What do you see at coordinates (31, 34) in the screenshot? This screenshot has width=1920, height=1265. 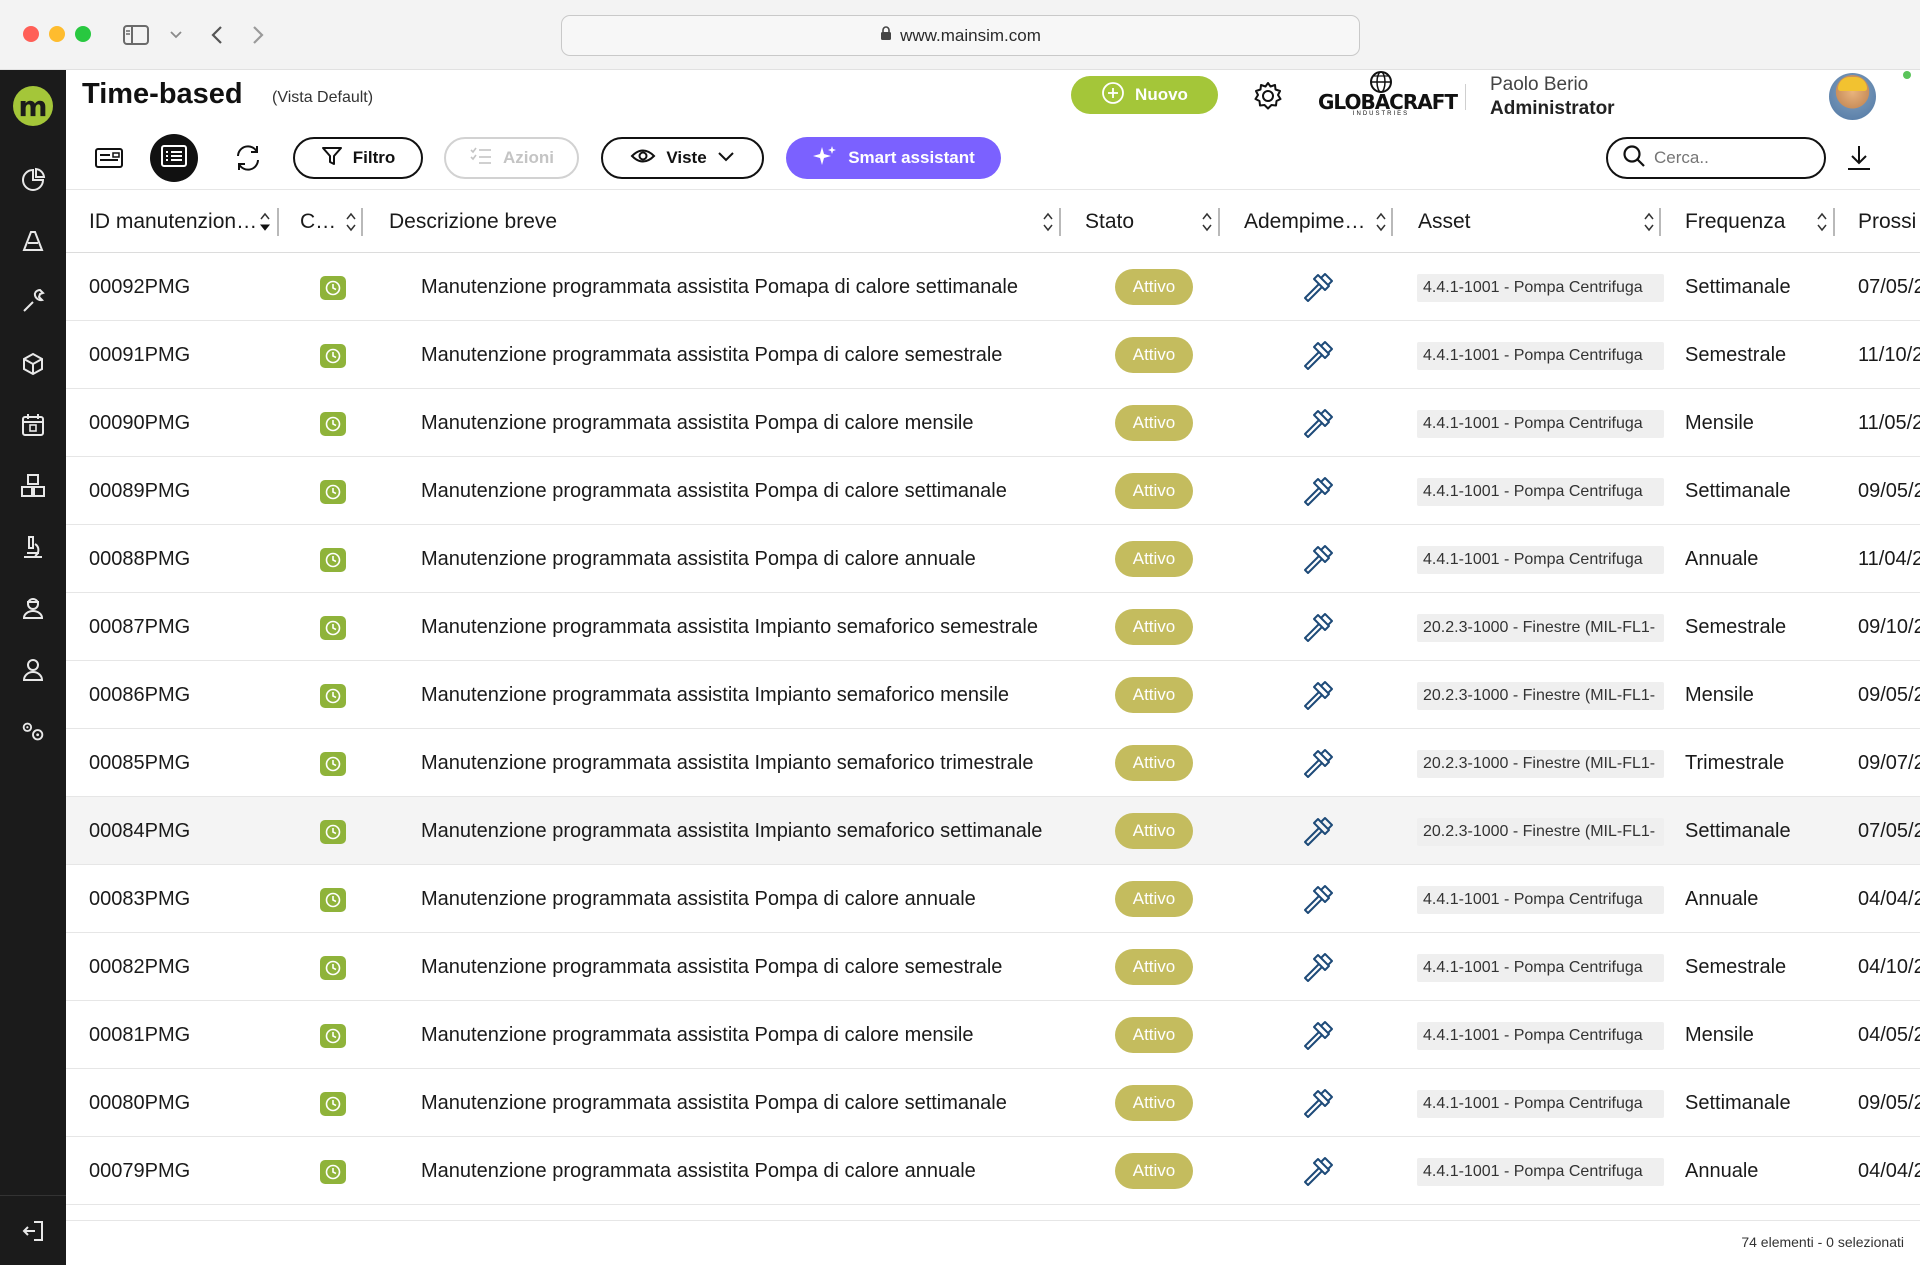 I see `close-window-button` at bounding box center [31, 34].